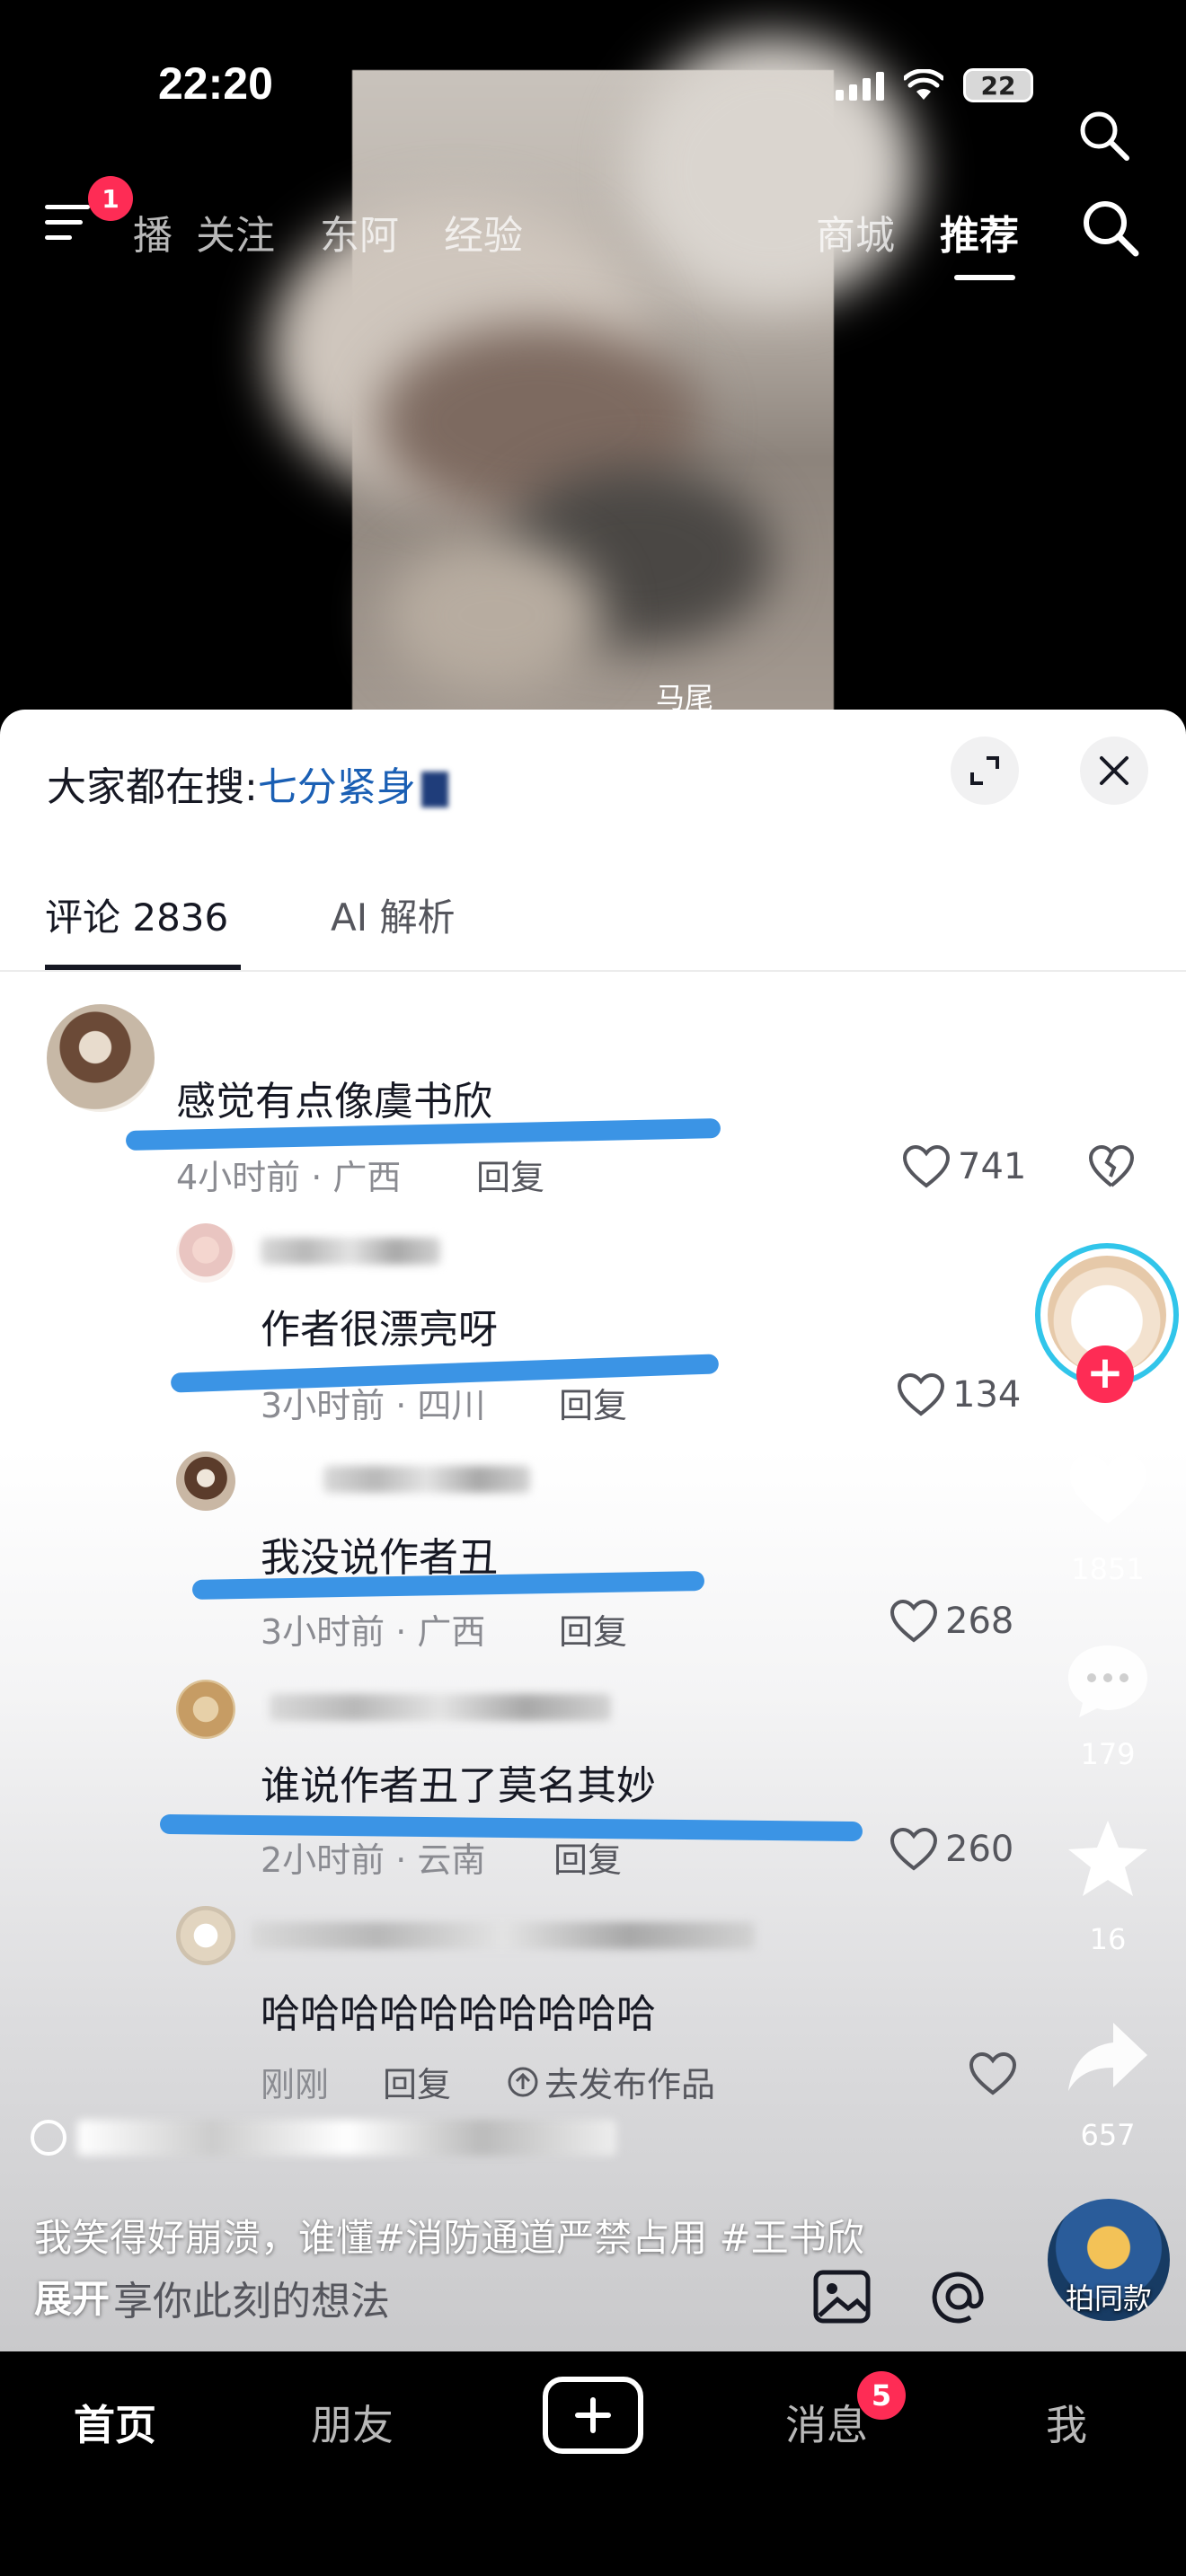  Describe the element at coordinates (1108, 1754) in the screenshot. I see `comment-count: 179` at that location.